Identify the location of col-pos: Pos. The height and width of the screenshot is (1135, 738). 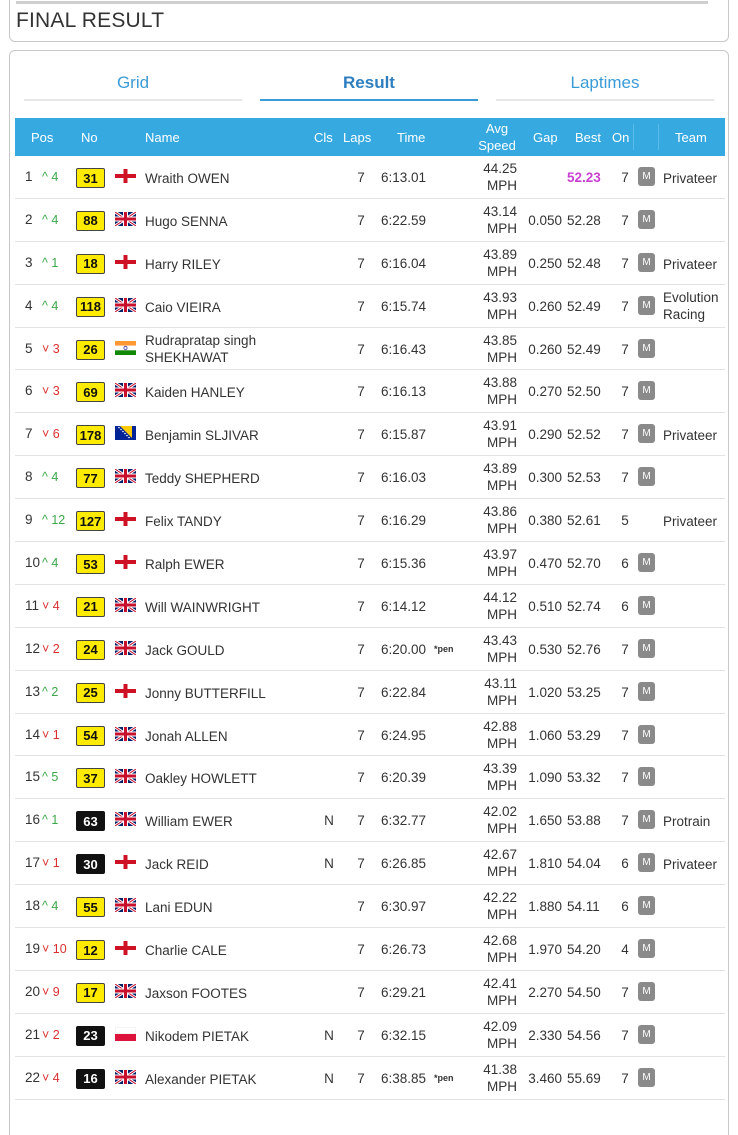
(42, 137).